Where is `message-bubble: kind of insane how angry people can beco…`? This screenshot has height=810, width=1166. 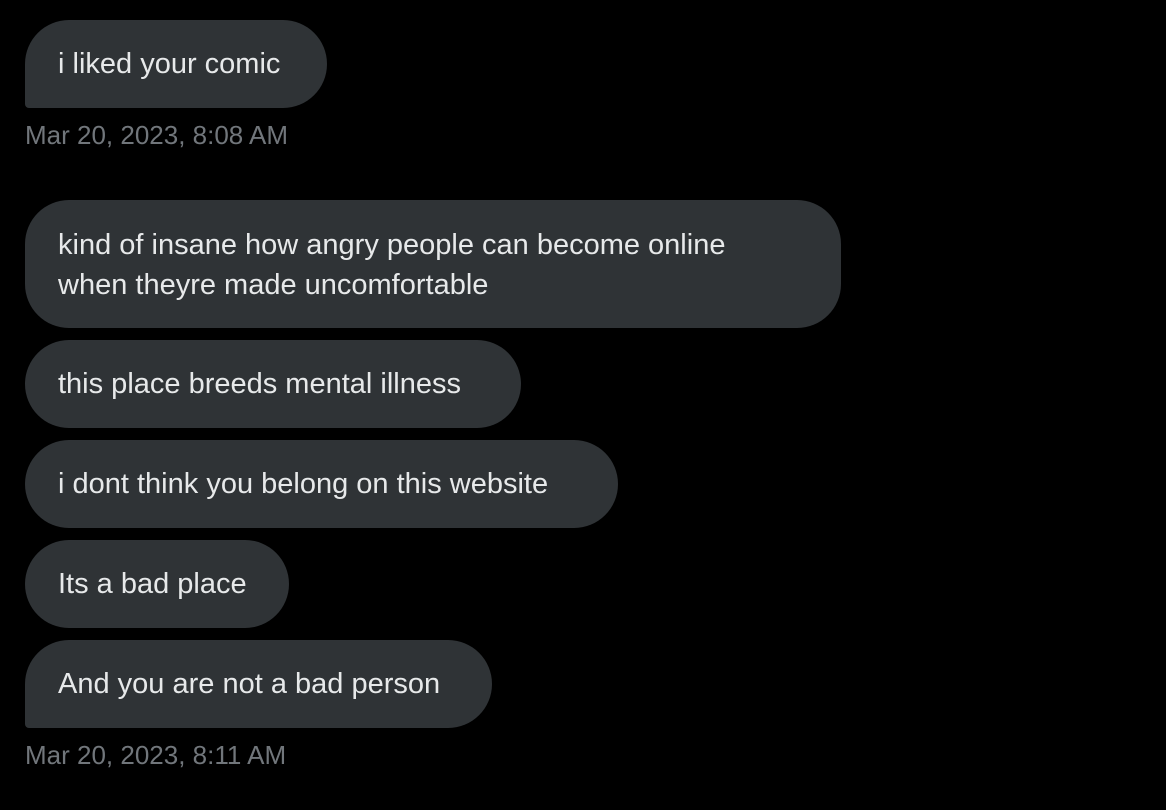 message-bubble: kind of insane how angry people can beco… is located at coordinates (433, 264).